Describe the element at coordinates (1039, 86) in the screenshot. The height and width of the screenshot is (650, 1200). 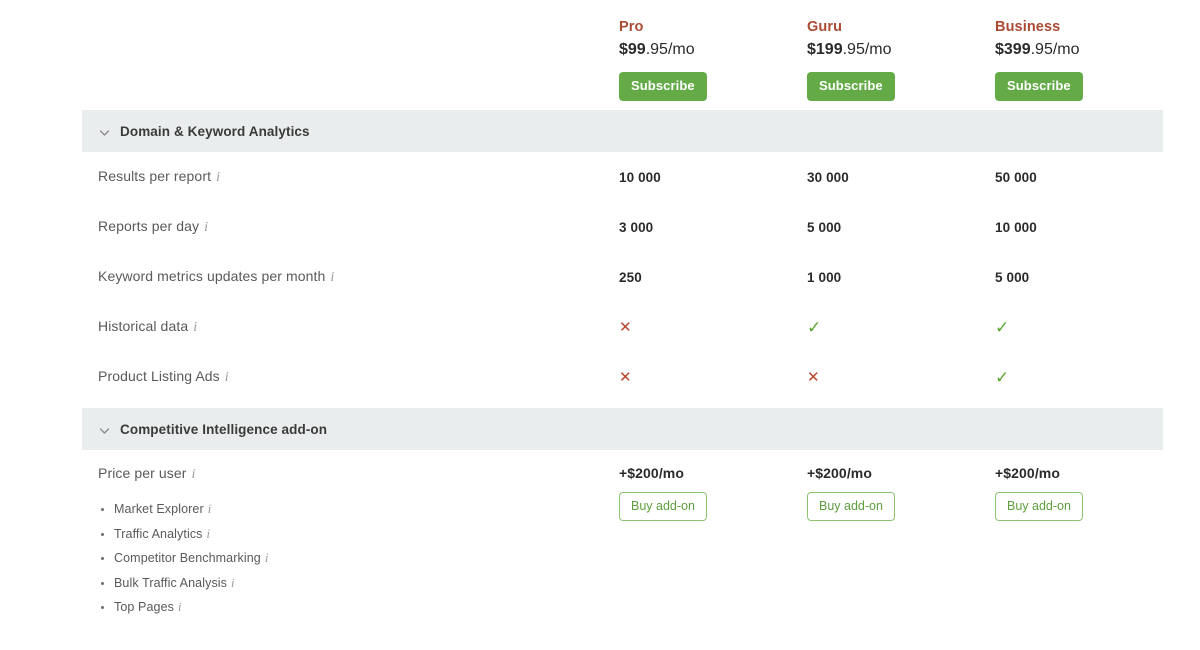
I see `subscribe-button-business: Subscribe` at that location.